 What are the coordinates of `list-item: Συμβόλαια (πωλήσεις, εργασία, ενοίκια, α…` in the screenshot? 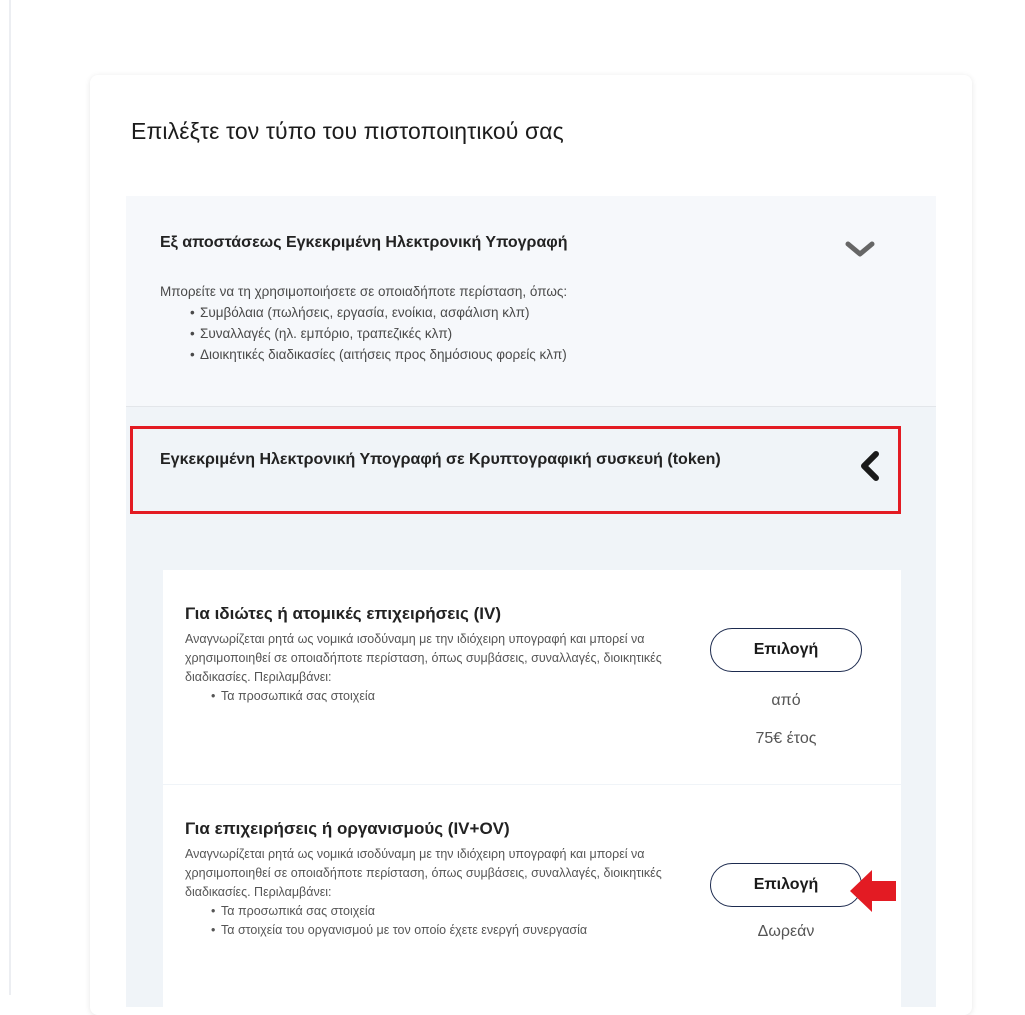 It's located at (378, 312).